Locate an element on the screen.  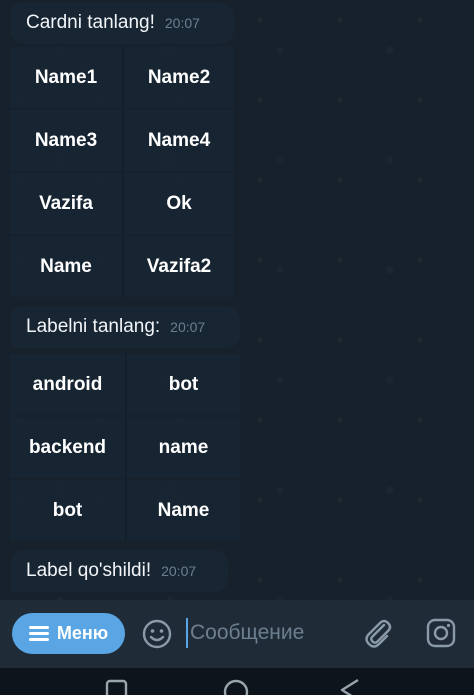
message-text: Label qo'shildi! is located at coordinates (89, 570).